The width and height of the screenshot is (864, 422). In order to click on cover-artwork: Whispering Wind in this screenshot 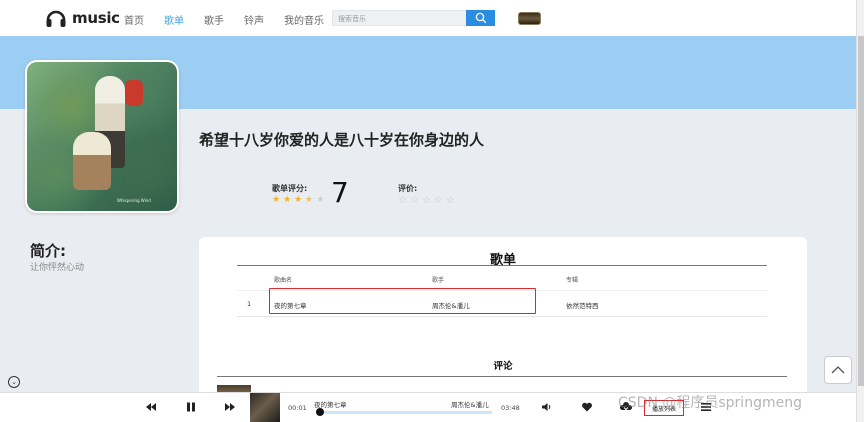, I will do `click(102, 136)`.